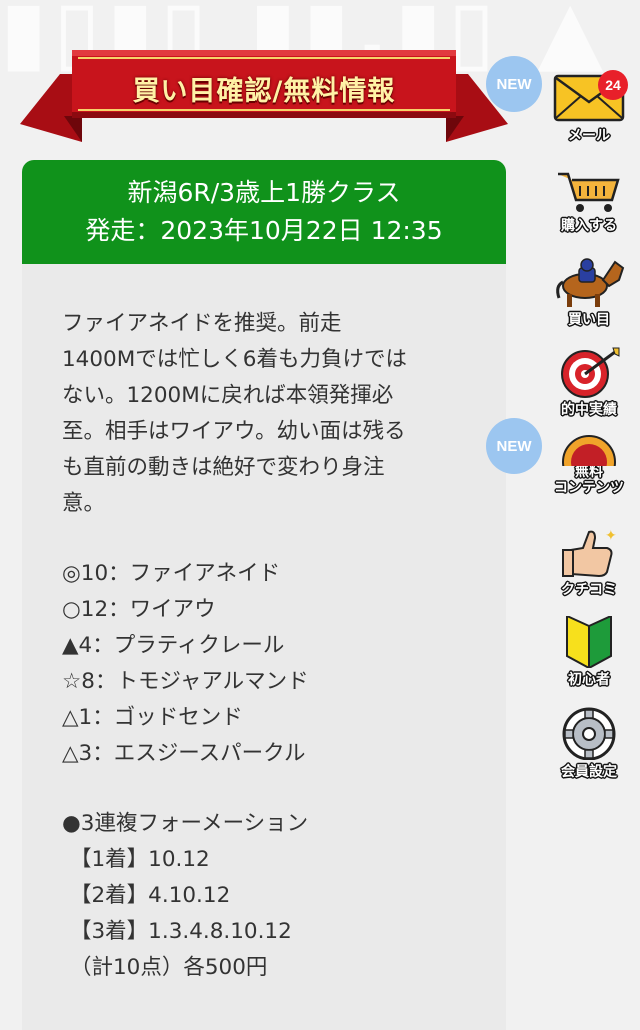 This screenshot has width=640, height=1030. I want to click on sidebar-item-label: 無料 コンテンツ, so click(589, 480).